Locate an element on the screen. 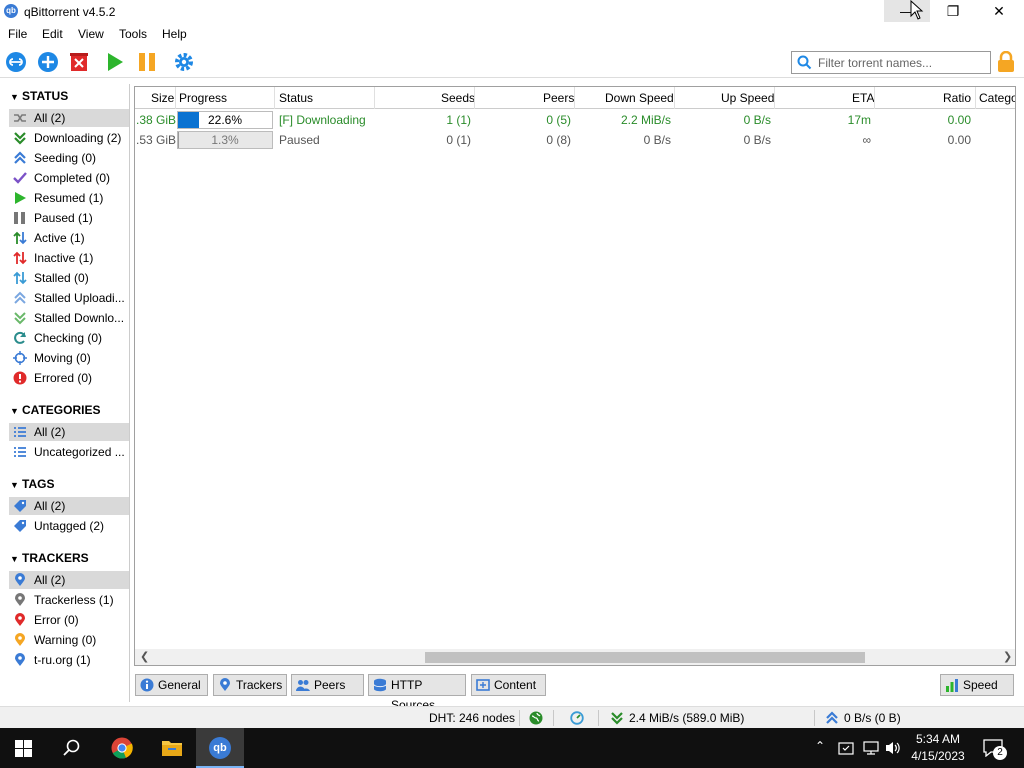 The width and height of the screenshot is (1024, 768). connection-globe-icon is located at coordinates (536, 718).